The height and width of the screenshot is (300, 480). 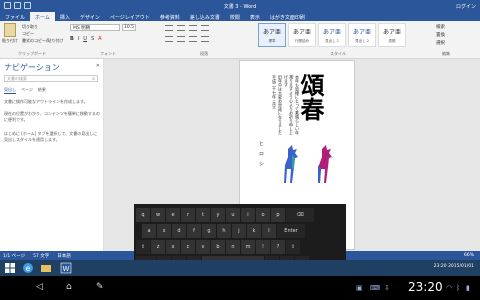 I want to click on key-p: p, so click(x=278, y=215).